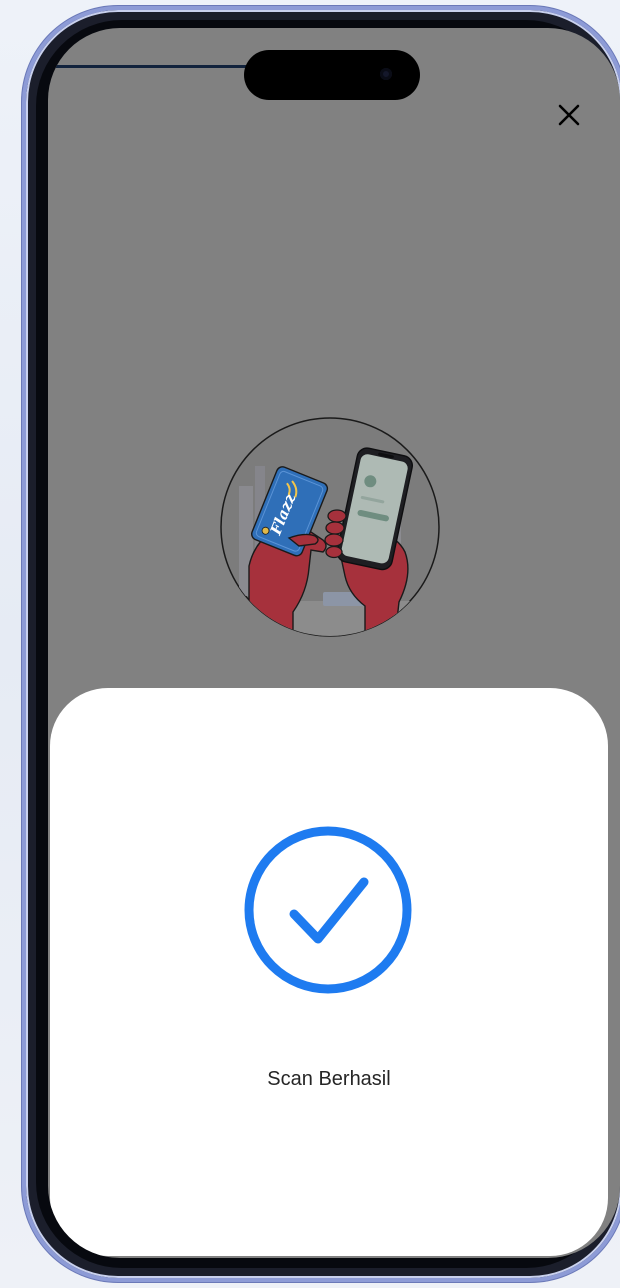  I want to click on check-circle-icon, so click(328, 910).